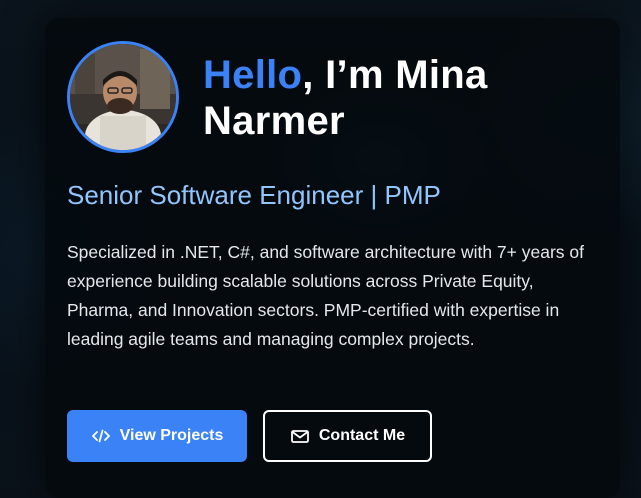 This screenshot has width=641, height=498. I want to click on contact-me-button: Contact Me, so click(347, 436).